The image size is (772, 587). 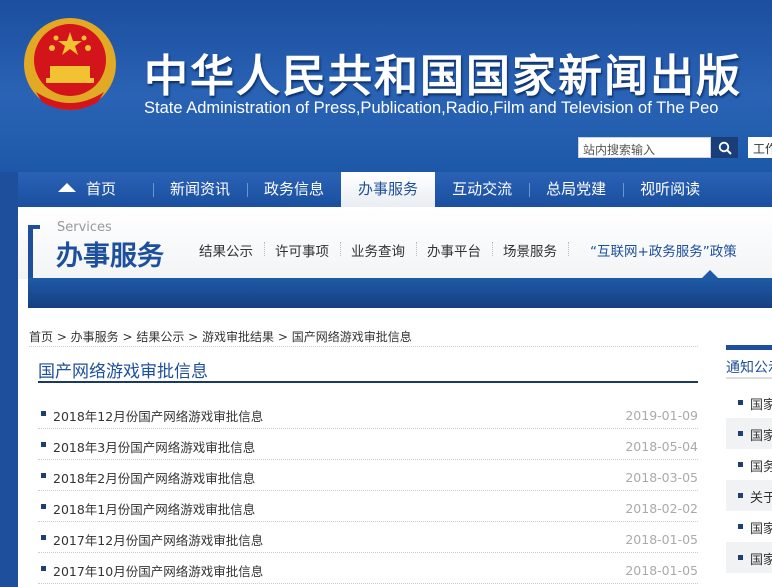 I want to click on nav-party: 总局党建, so click(x=576, y=189).